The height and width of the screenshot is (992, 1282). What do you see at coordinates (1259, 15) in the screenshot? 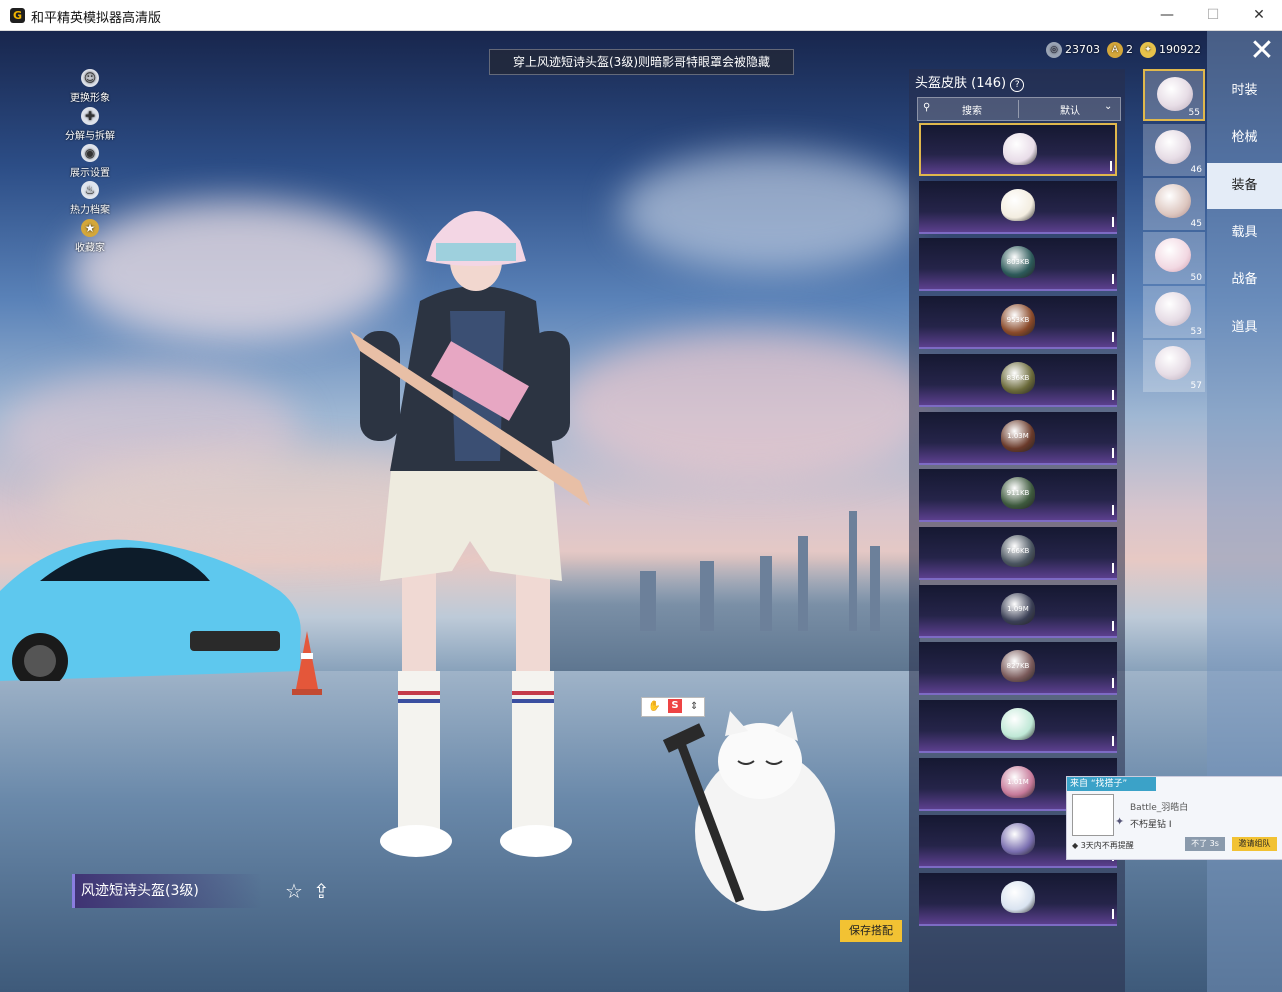
I see `close-window-button: ✕` at bounding box center [1259, 15].